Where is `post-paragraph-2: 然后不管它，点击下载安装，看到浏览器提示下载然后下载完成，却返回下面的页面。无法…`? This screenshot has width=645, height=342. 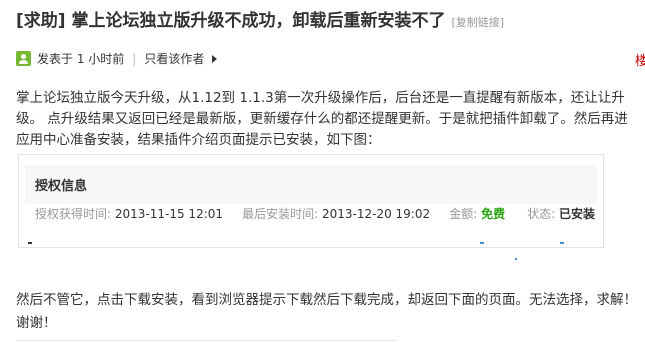 post-paragraph-2: 然后不管它，点击下载安装，看到浏览器提示下载然后下载完成，却返回下面的页面。无法… is located at coordinates (326, 311).